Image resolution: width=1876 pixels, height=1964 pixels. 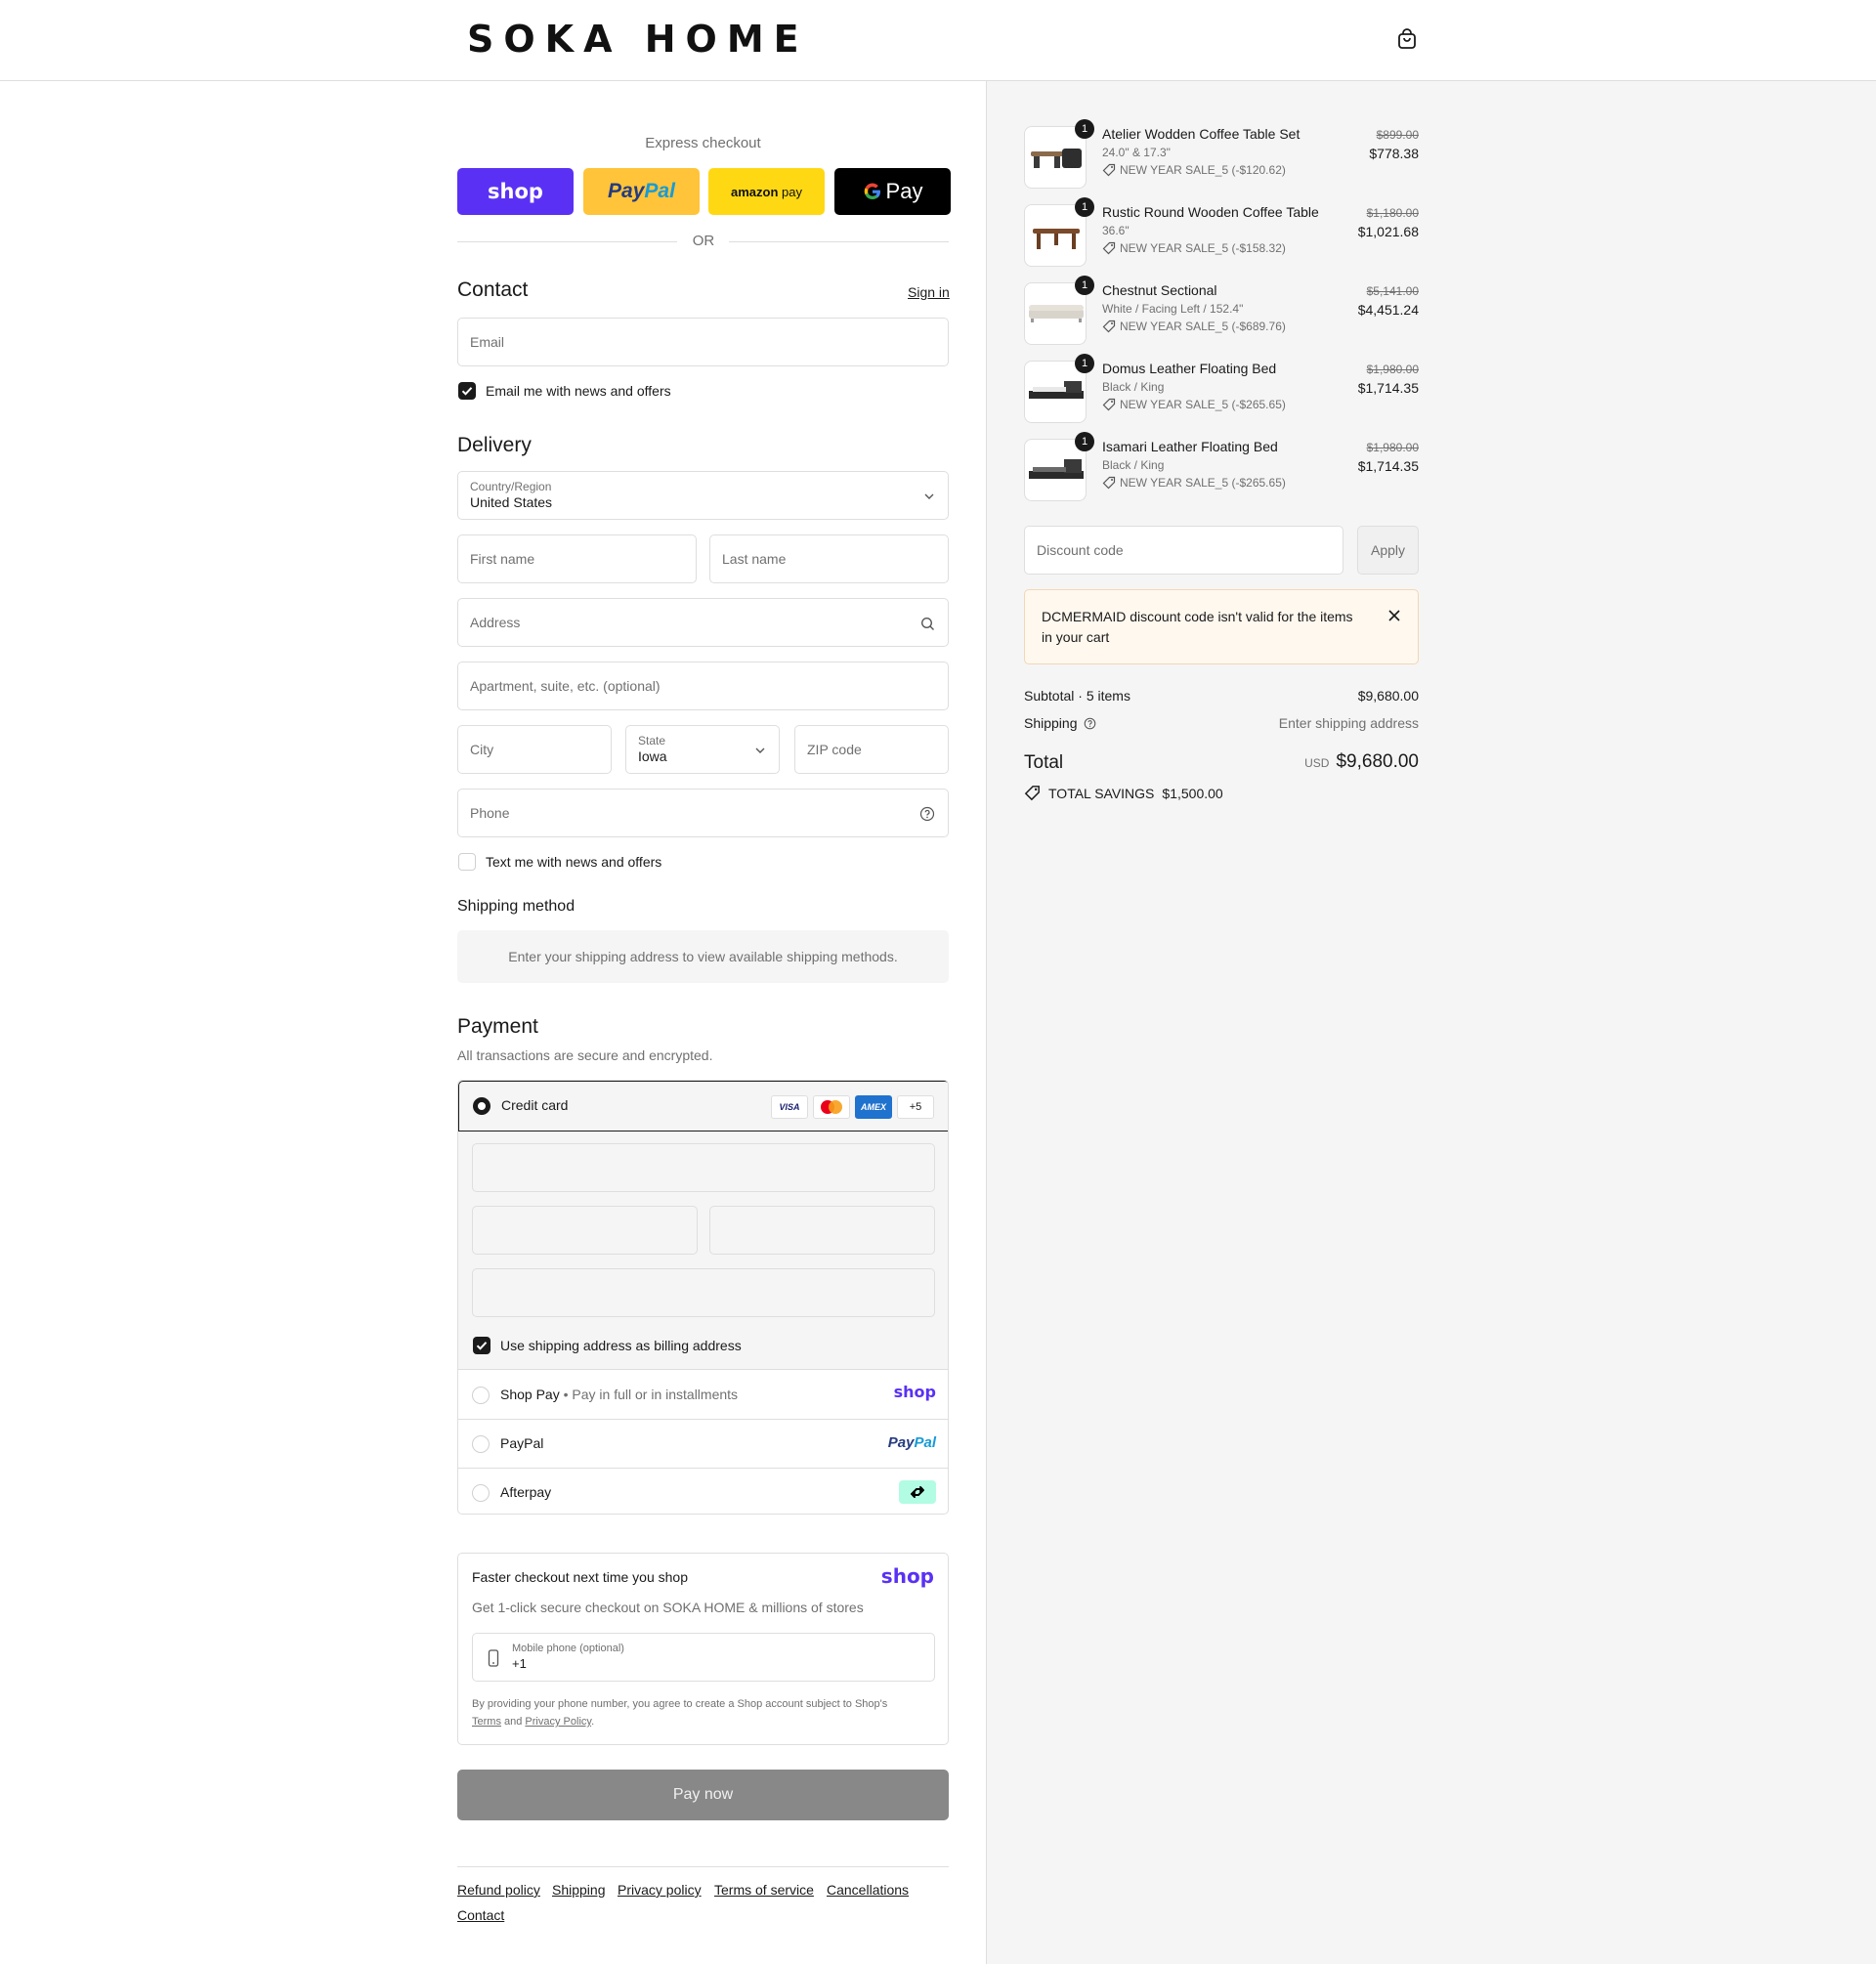 What do you see at coordinates (512, 502) in the screenshot?
I see `country-value: United States` at bounding box center [512, 502].